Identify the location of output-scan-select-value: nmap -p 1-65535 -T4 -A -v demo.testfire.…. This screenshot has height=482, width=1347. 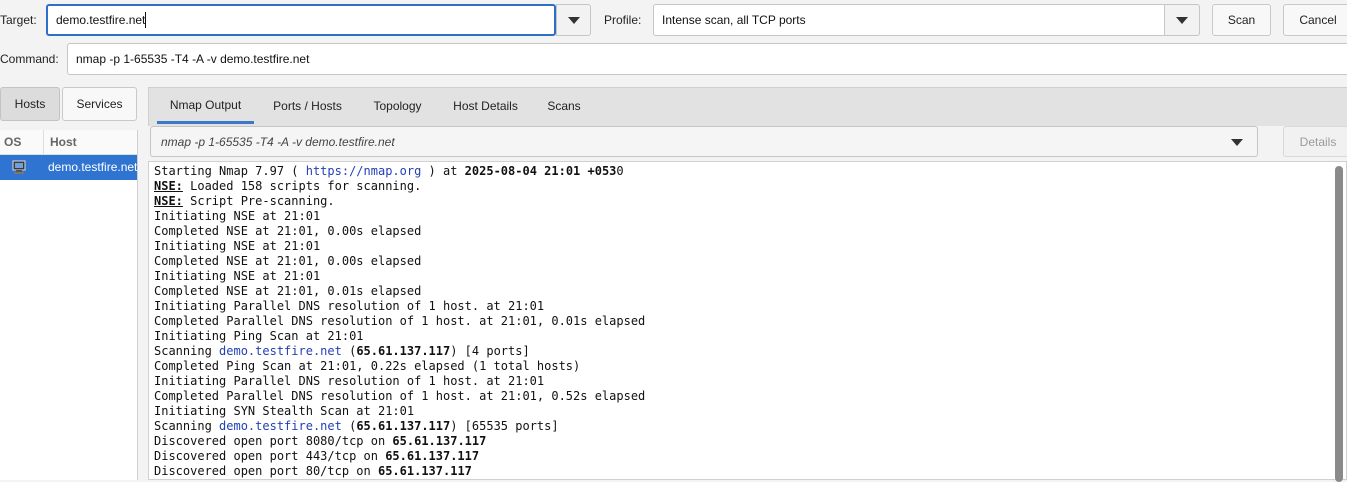
(278, 141).